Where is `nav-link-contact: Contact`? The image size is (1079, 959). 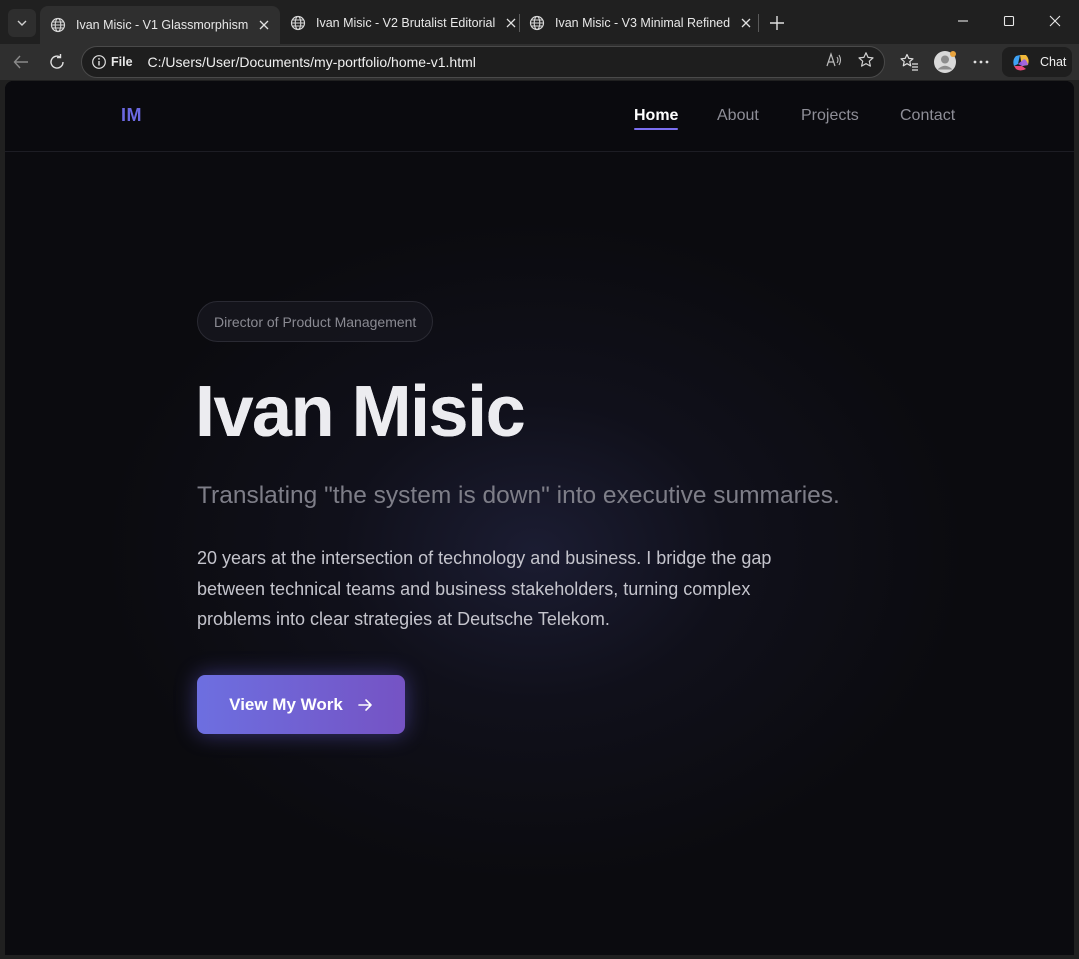
nav-link-contact: Contact is located at coordinates (927, 116).